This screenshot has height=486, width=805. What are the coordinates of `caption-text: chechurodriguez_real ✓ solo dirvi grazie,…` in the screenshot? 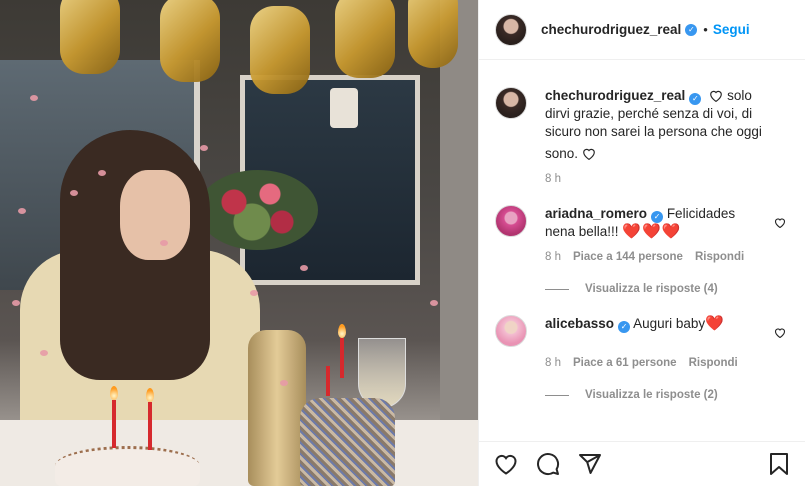 It's located at (656, 125).